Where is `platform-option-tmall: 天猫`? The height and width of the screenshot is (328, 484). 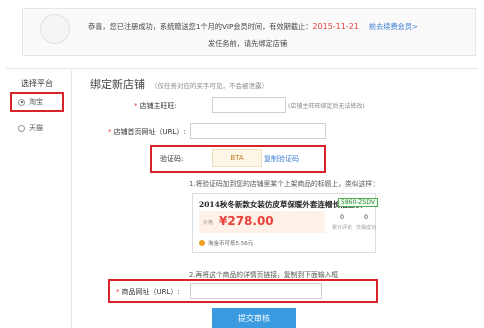
platform-option-tmall: 天猫 is located at coordinates (40, 128).